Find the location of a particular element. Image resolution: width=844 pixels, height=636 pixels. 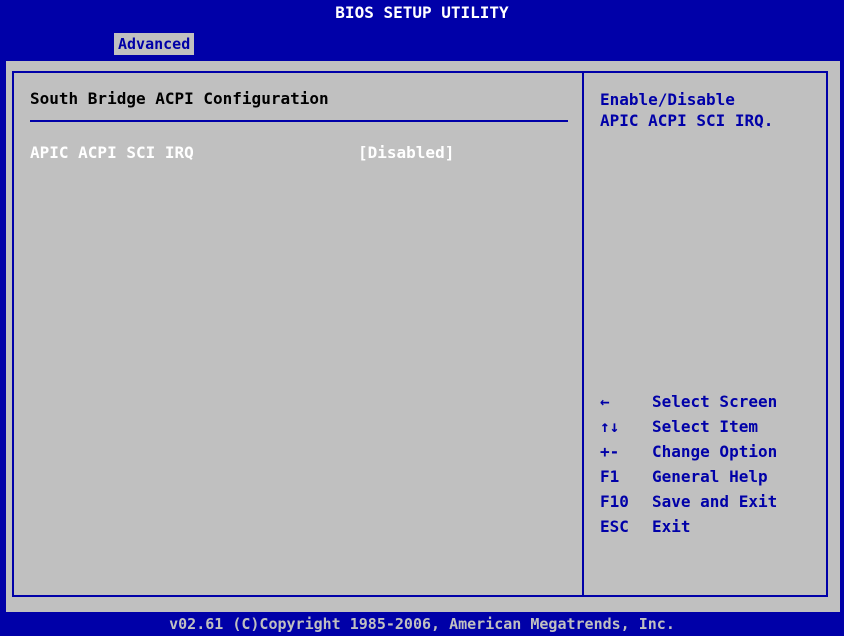

help-line-1: Enable/Disable is located at coordinates (667, 99).